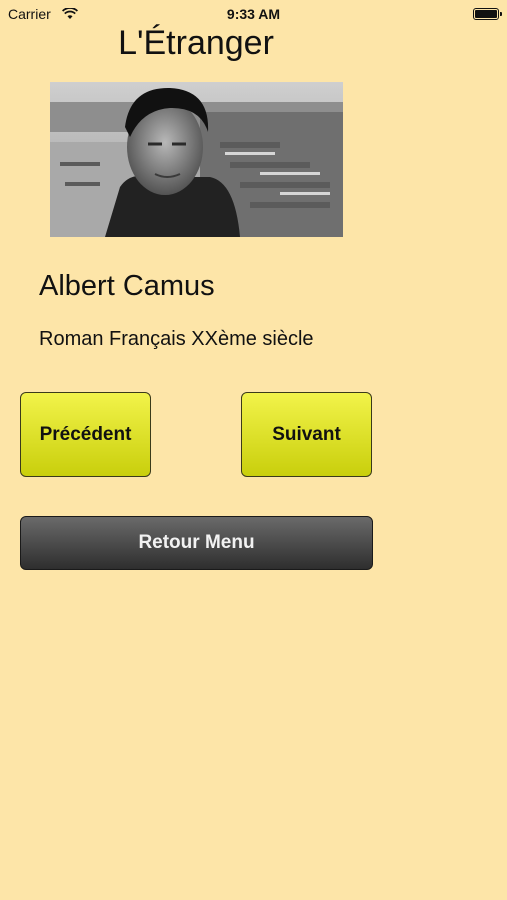 This screenshot has width=507, height=900. What do you see at coordinates (306, 434) in the screenshot?
I see `next-button: Suivant` at bounding box center [306, 434].